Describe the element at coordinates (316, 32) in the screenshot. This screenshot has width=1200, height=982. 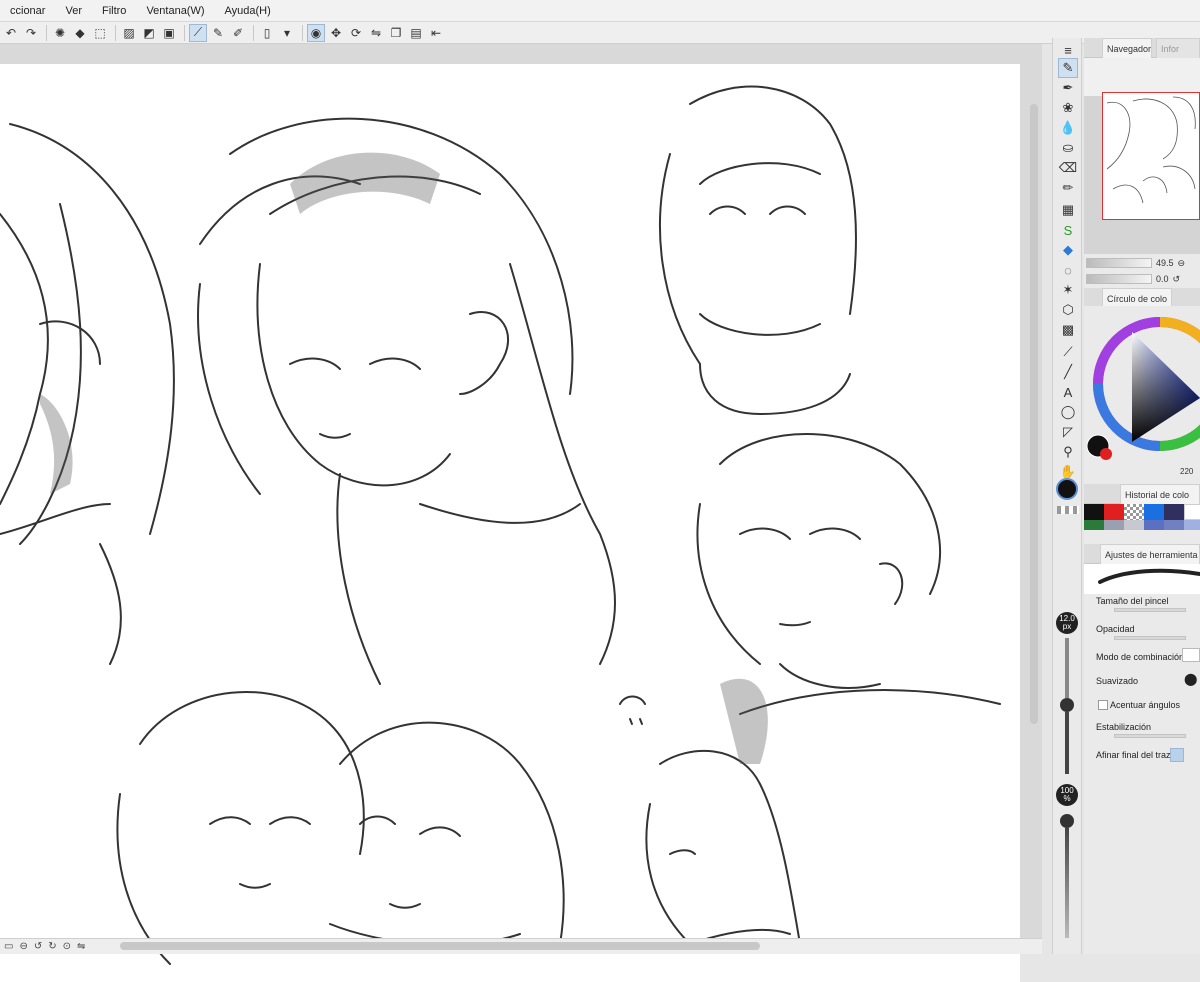
I see `select-icon: ◉` at that location.